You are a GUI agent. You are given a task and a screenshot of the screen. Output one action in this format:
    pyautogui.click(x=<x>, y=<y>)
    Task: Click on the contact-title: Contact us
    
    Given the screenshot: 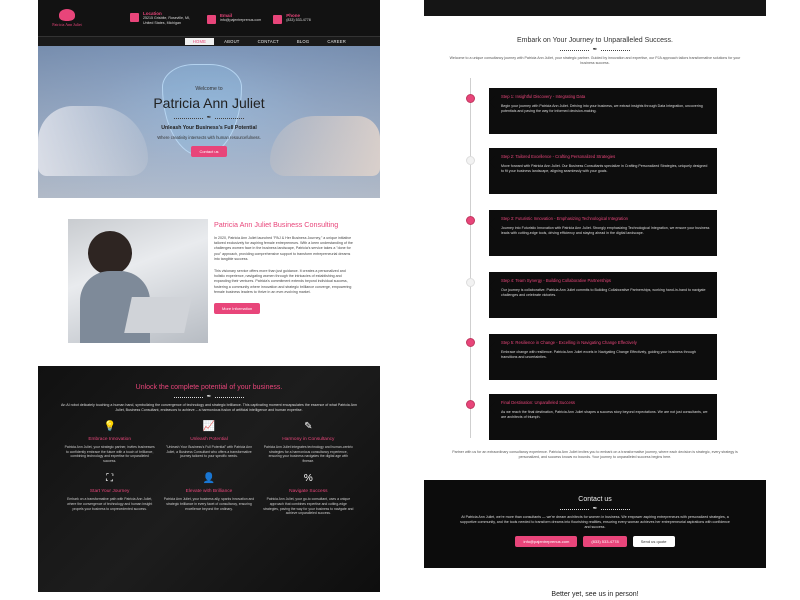 What is the action you would take?
    pyautogui.click(x=595, y=499)
    